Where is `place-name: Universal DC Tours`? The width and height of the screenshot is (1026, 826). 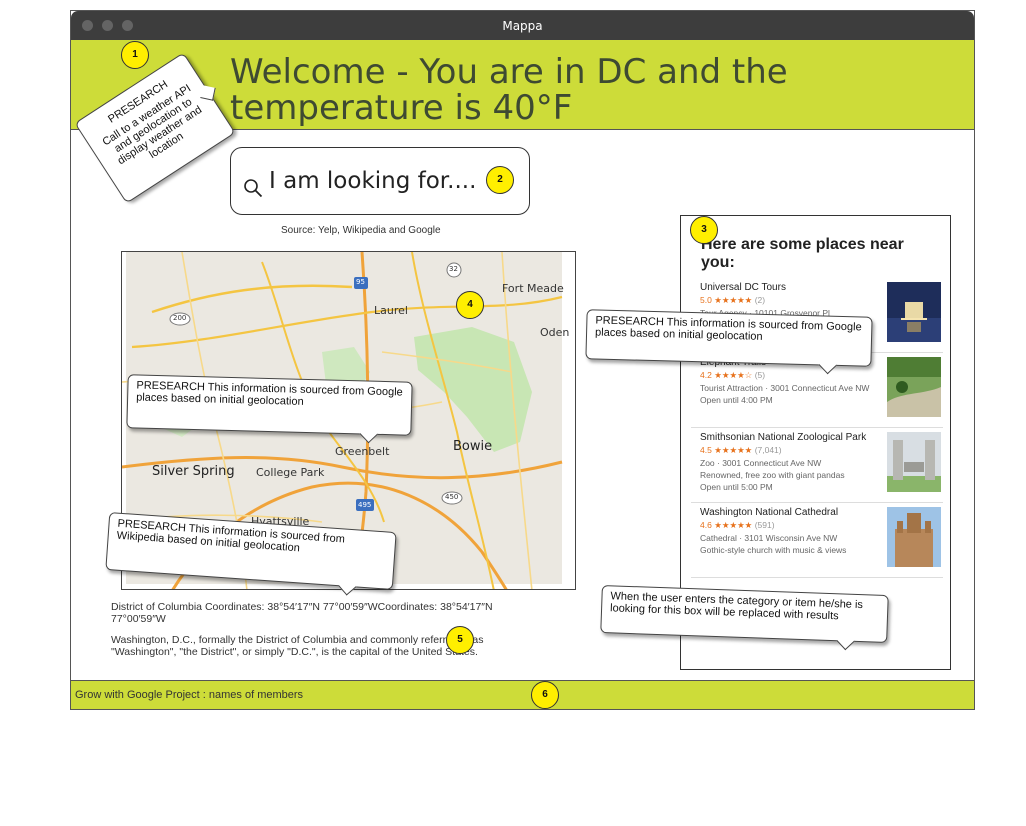 place-name: Universal DC Tours is located at coordinates (743, 287).